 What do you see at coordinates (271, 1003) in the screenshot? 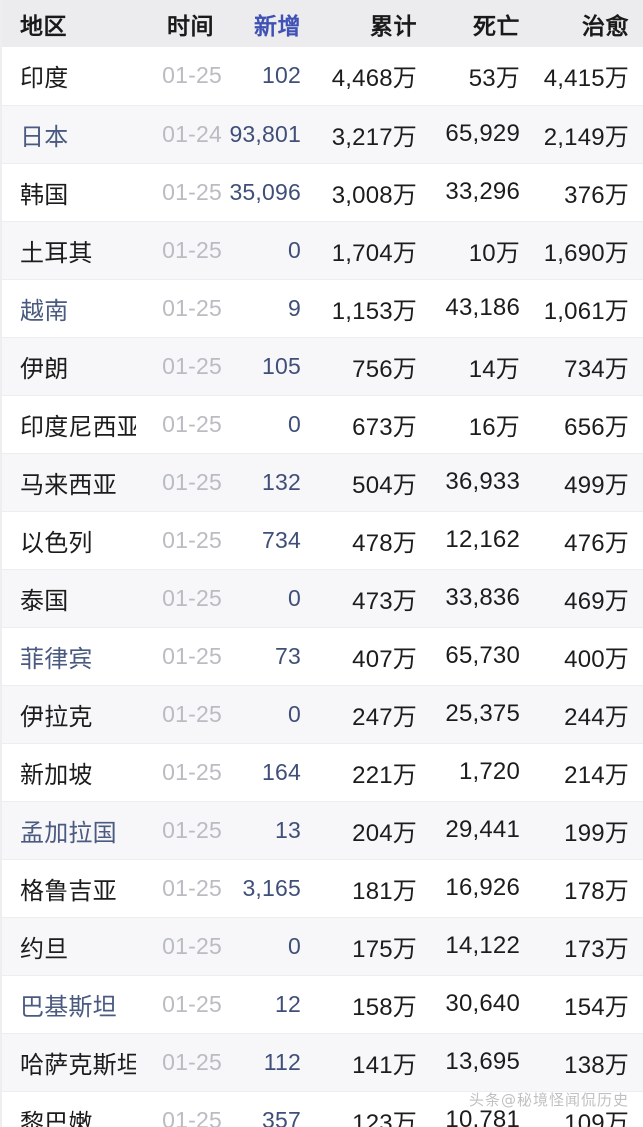
I see `cell-new: 12` at bounding box center [271, 1003].